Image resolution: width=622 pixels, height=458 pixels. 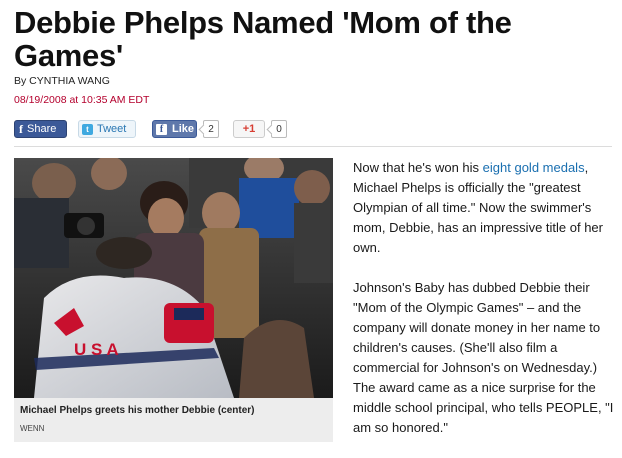 I want to click on like-count-badge: 2, so click(x=211, y=129).